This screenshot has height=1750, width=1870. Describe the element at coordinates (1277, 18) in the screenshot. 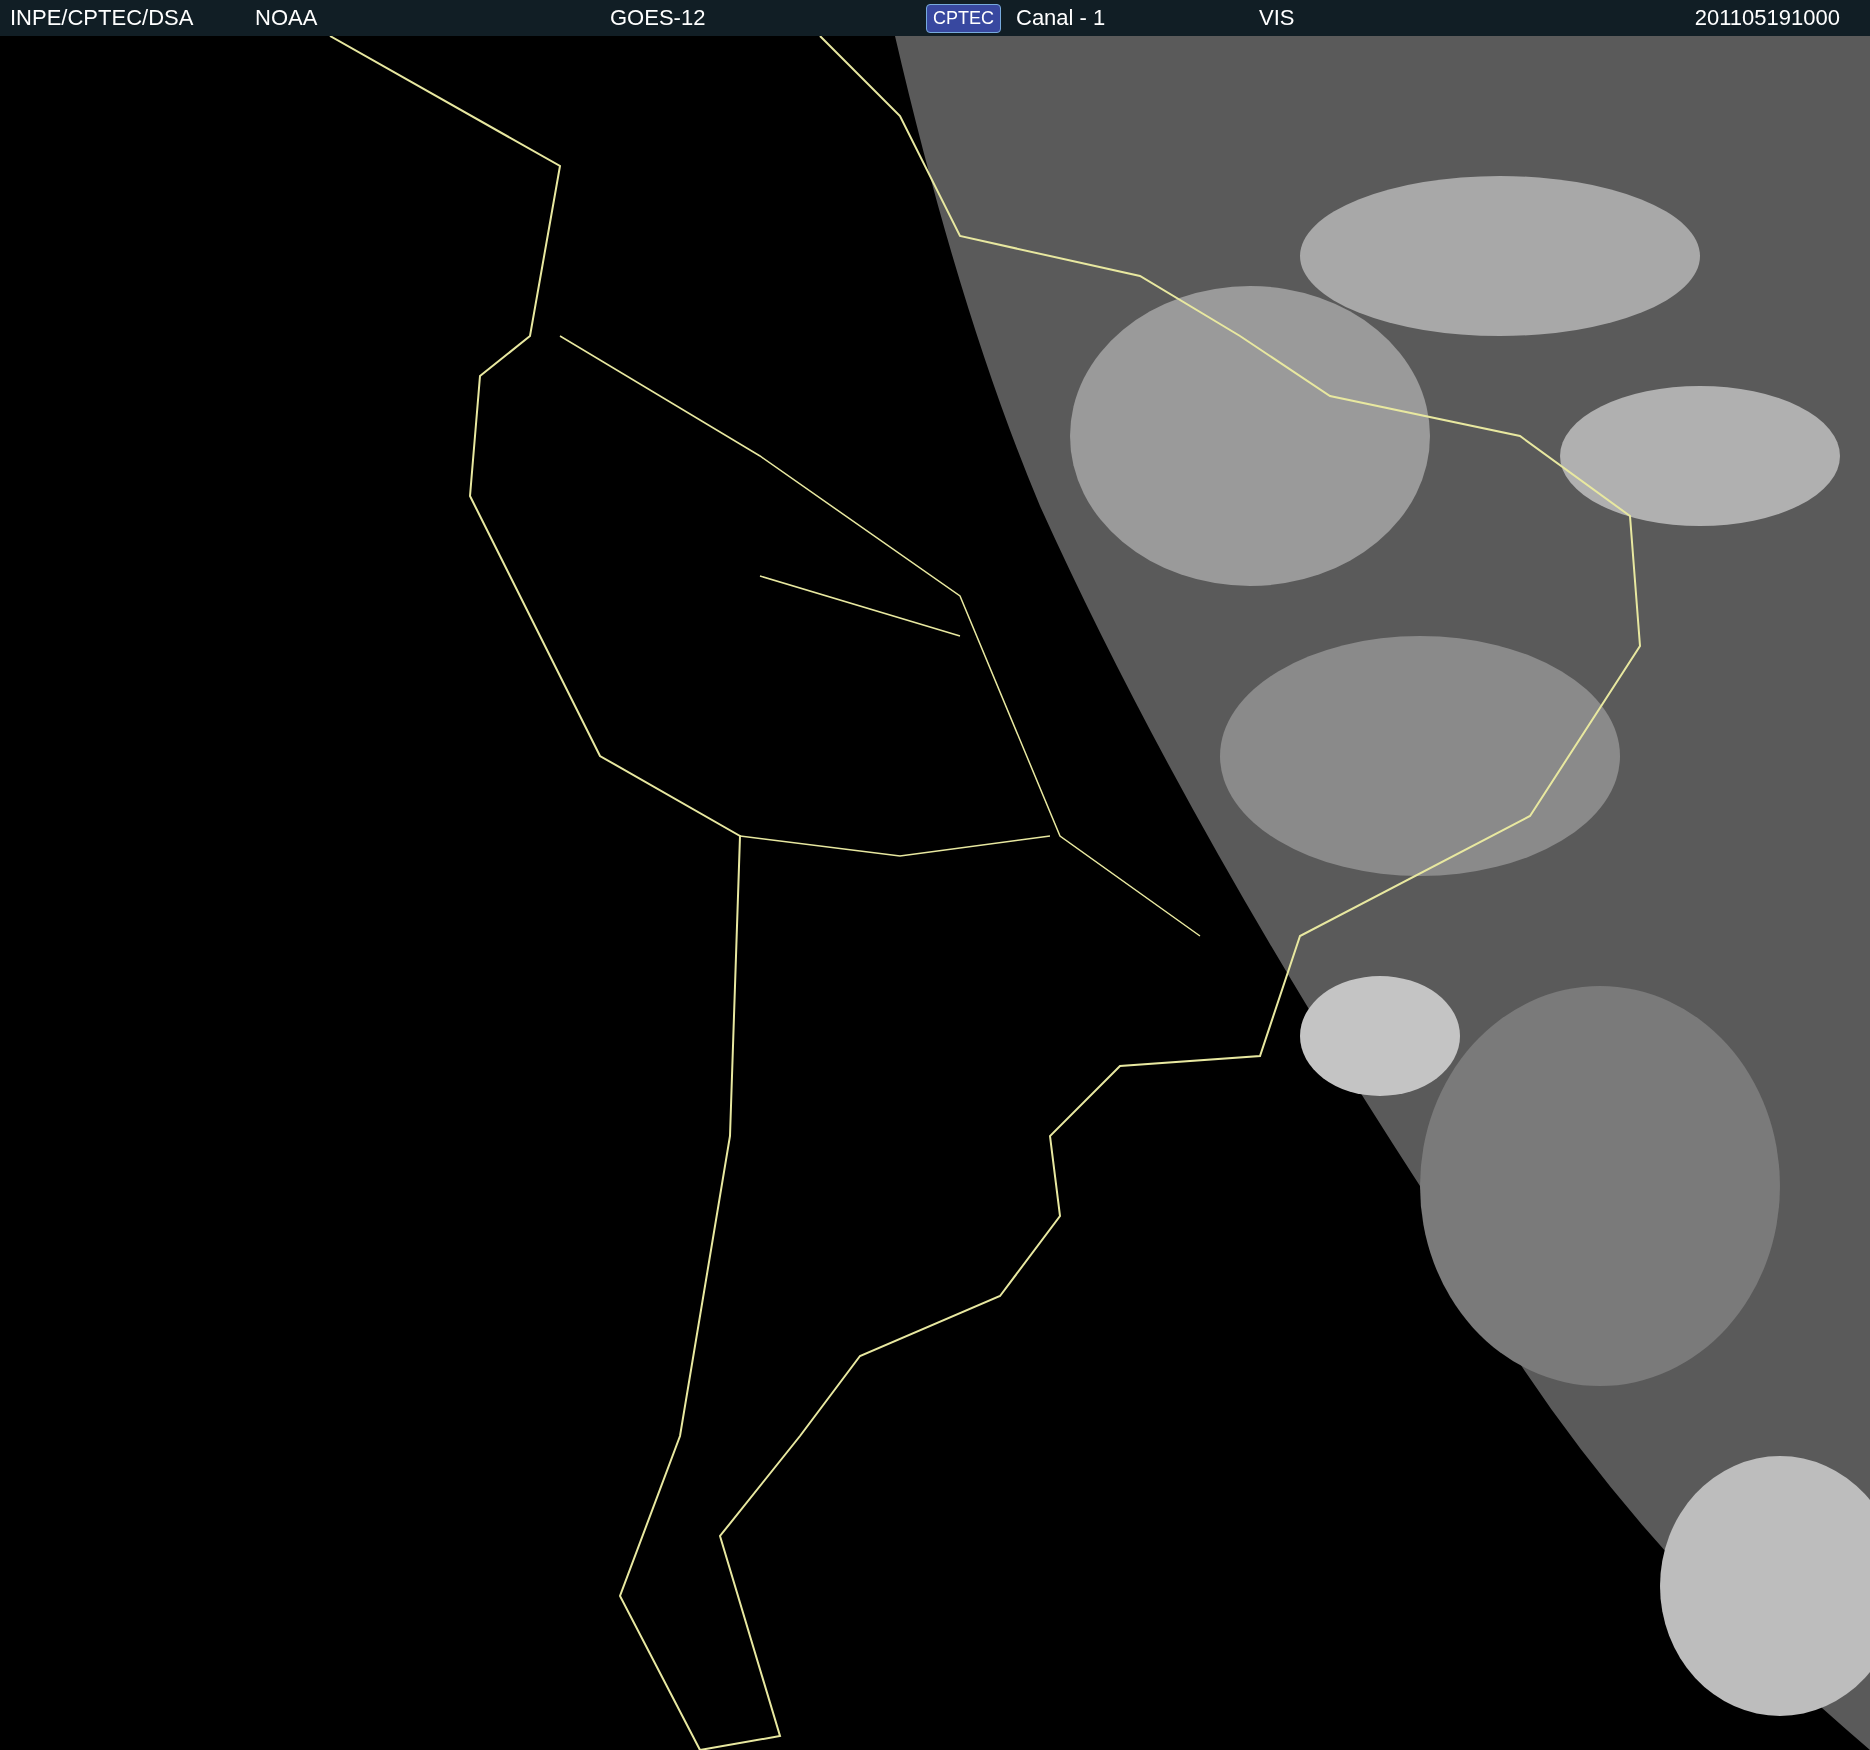

I see `band-label: VIS` at that location.